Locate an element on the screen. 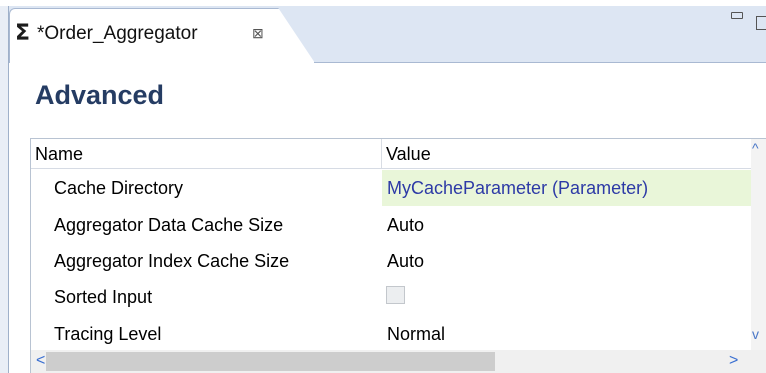  property-value-cache-directory: MyCacheParameter (Parameter) is located at coordinates (517, 188).